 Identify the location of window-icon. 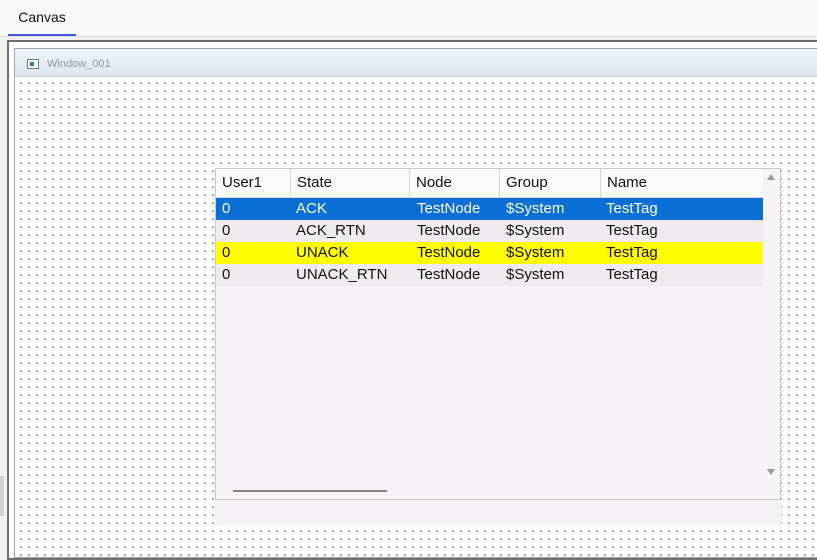
(33, 64).